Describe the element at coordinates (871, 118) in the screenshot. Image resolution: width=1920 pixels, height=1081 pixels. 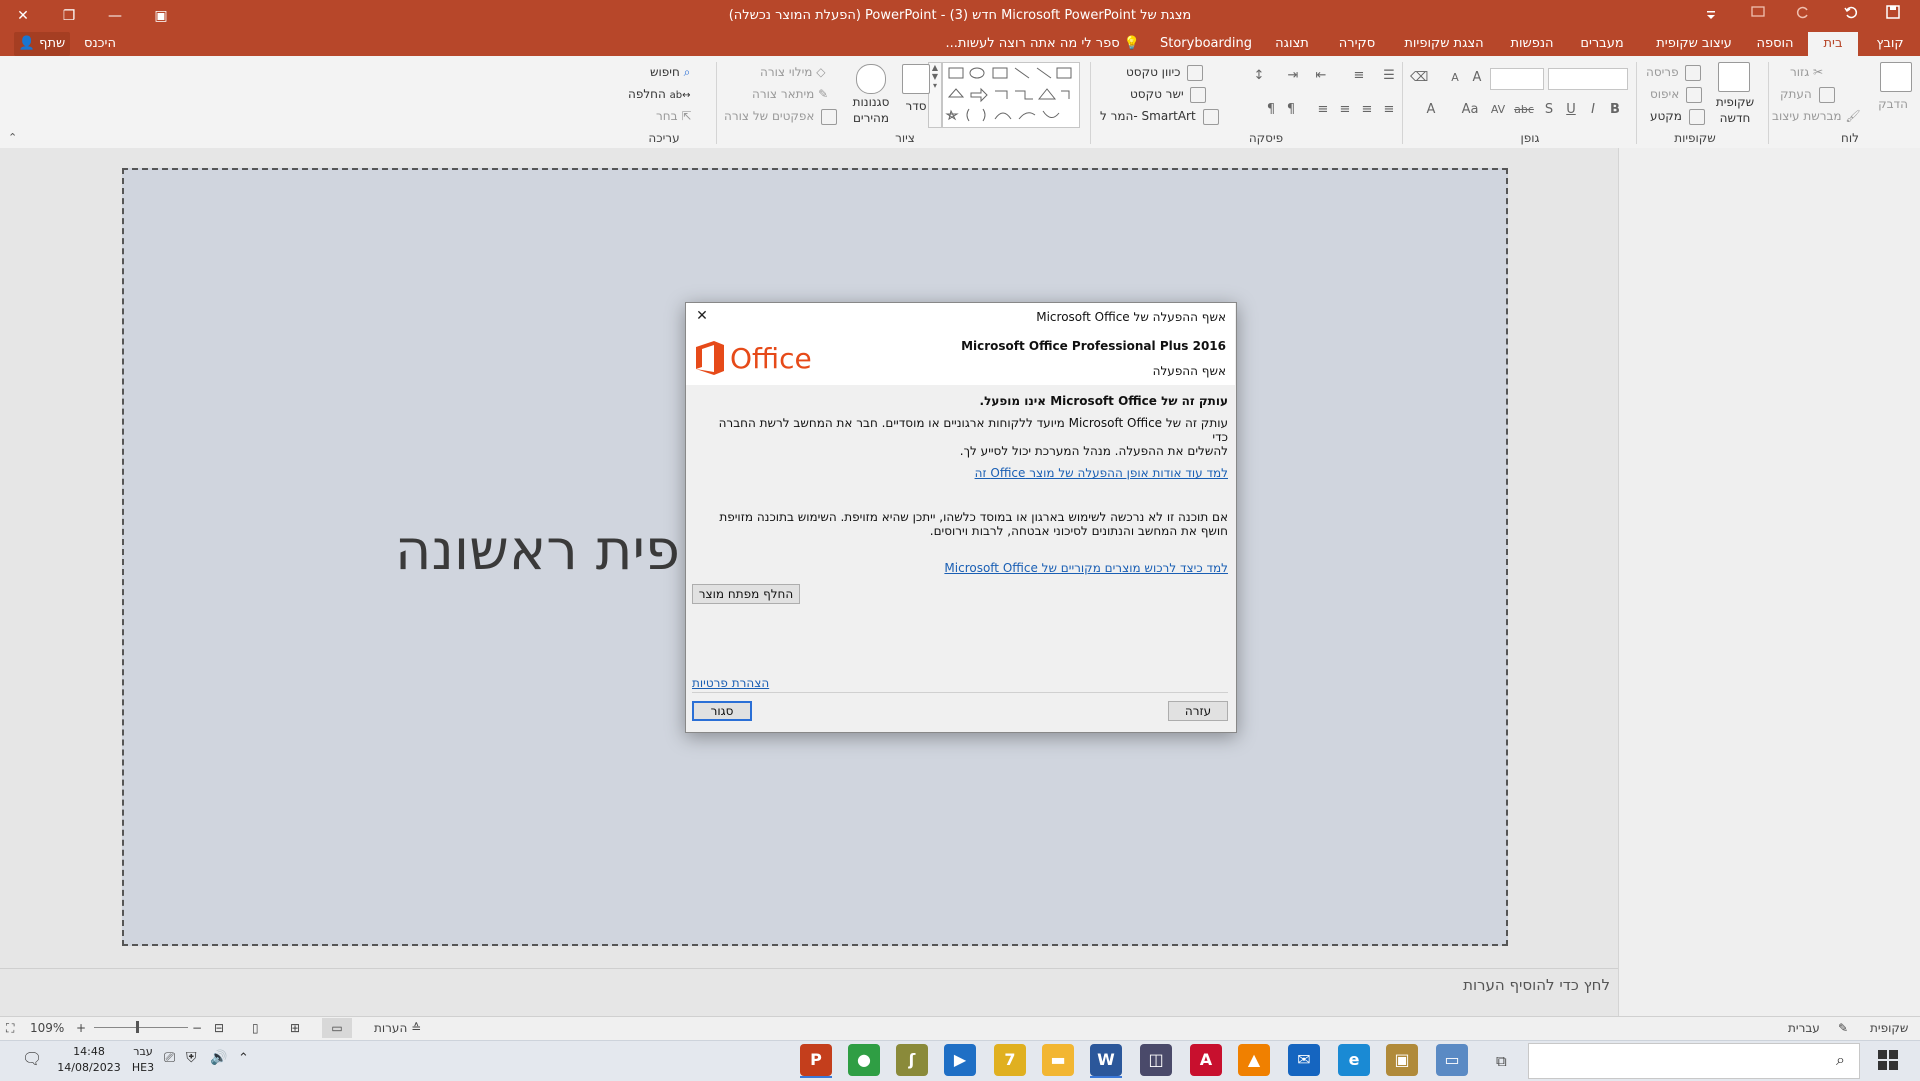
I see `quick-styles-button-line2: מהירים` at that location.